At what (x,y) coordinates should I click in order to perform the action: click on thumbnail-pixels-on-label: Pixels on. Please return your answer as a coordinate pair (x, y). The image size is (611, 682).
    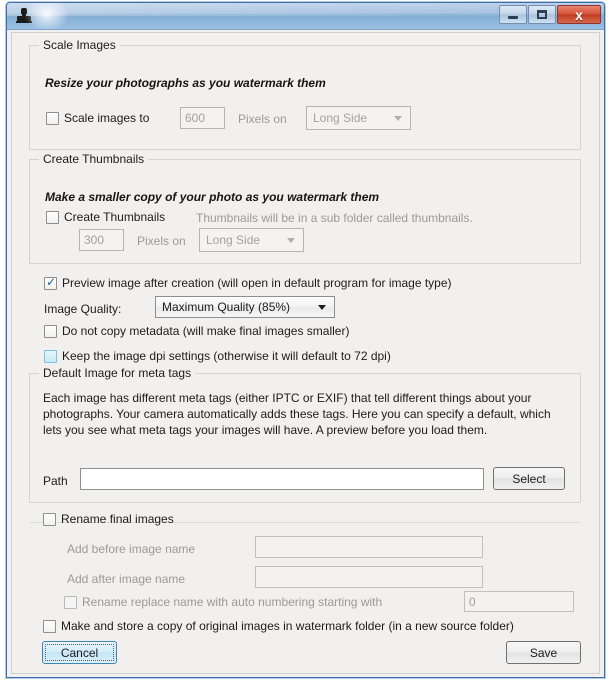
    Looking at the image, I should click on (161, 241).